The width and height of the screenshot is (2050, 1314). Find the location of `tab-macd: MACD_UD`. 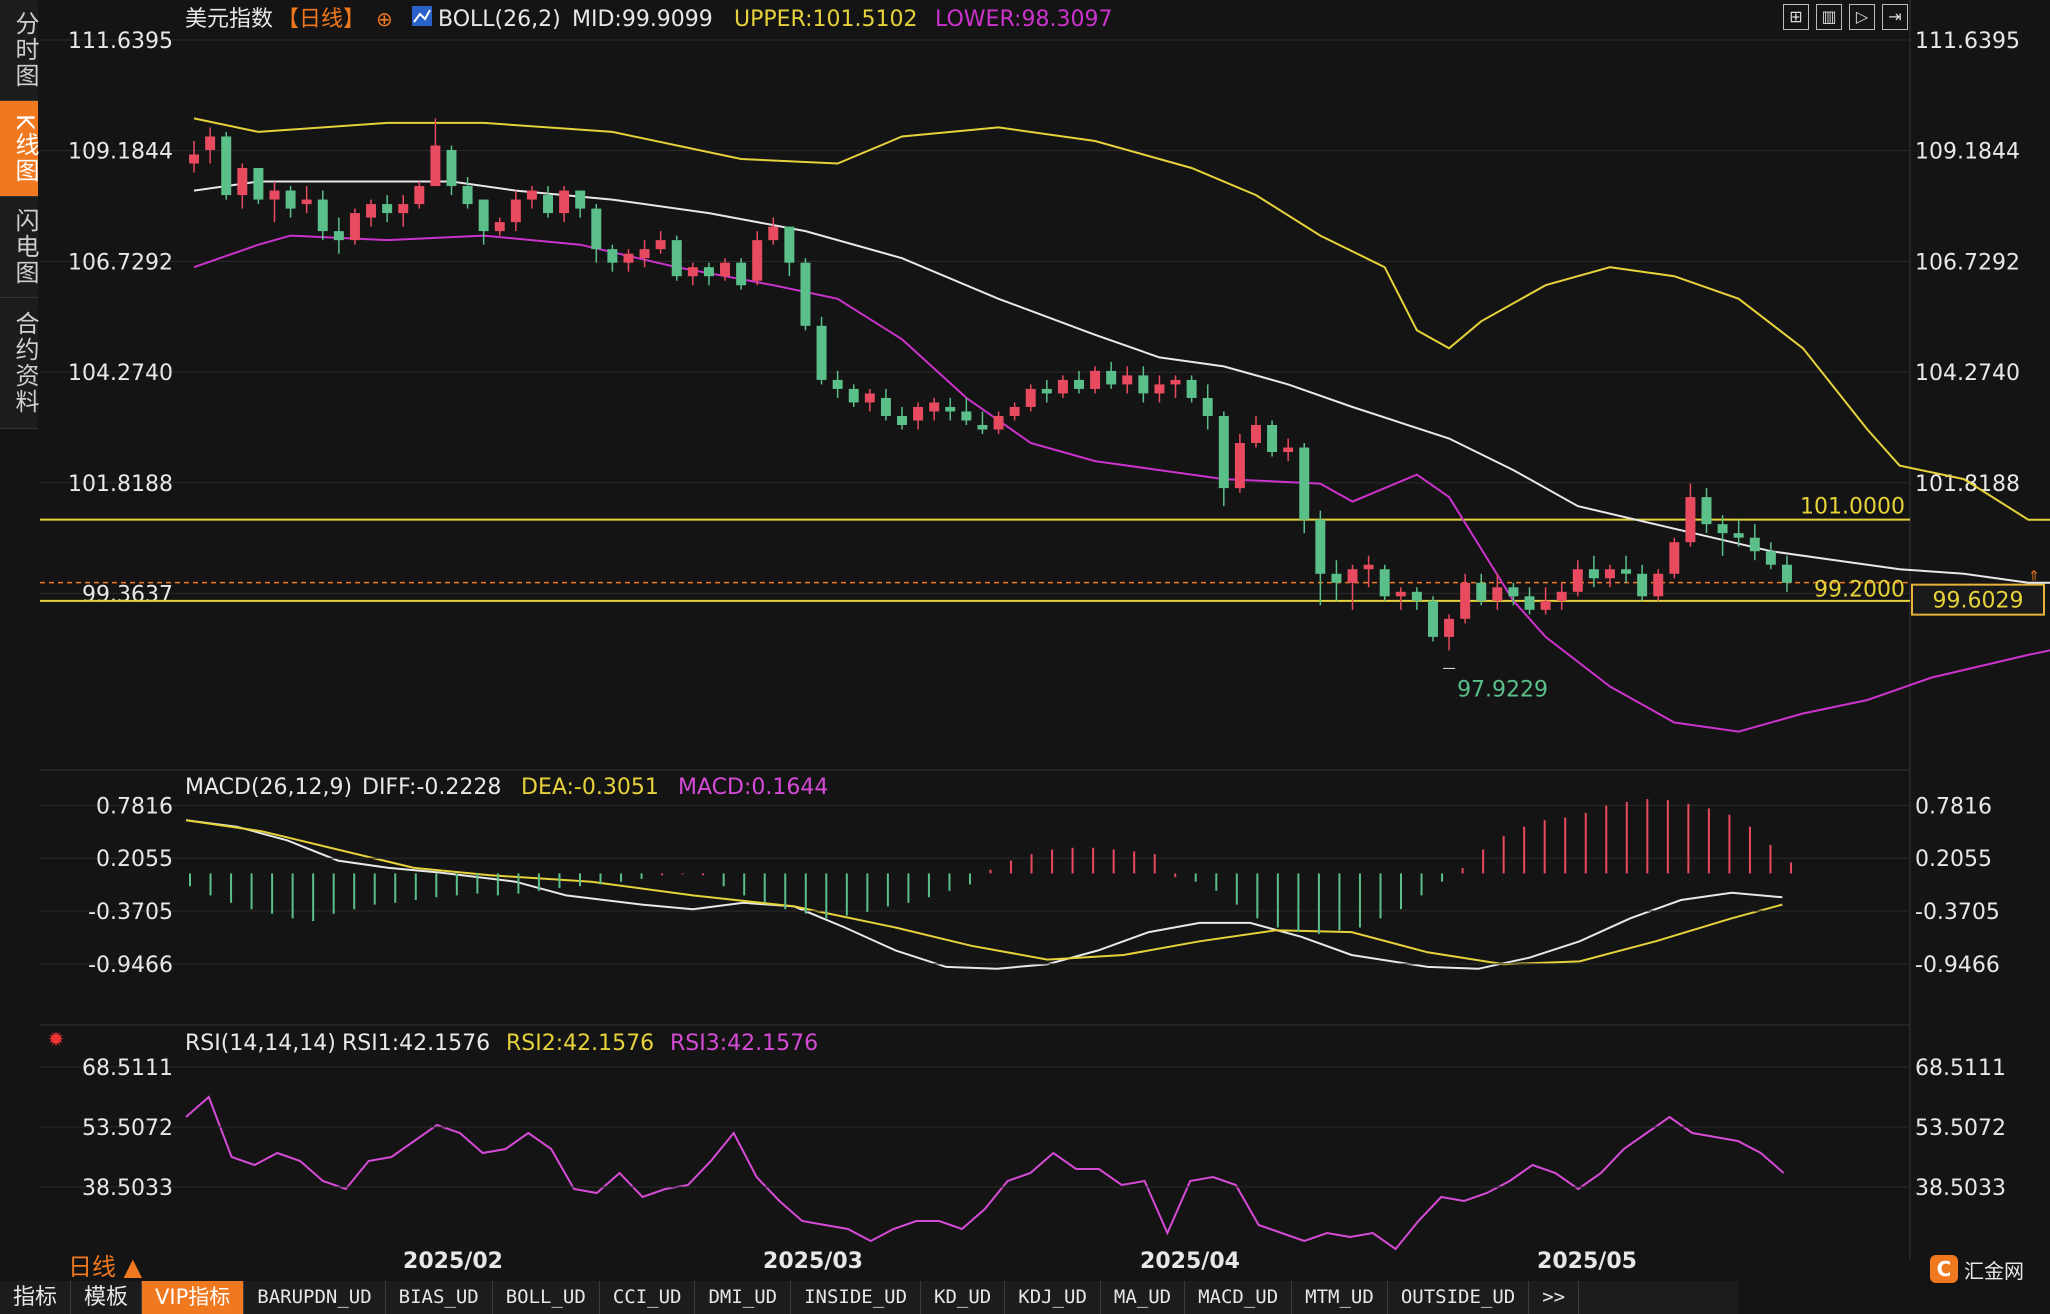

tab-macd: MACD_UD is located at coordinates (1239, 1297).